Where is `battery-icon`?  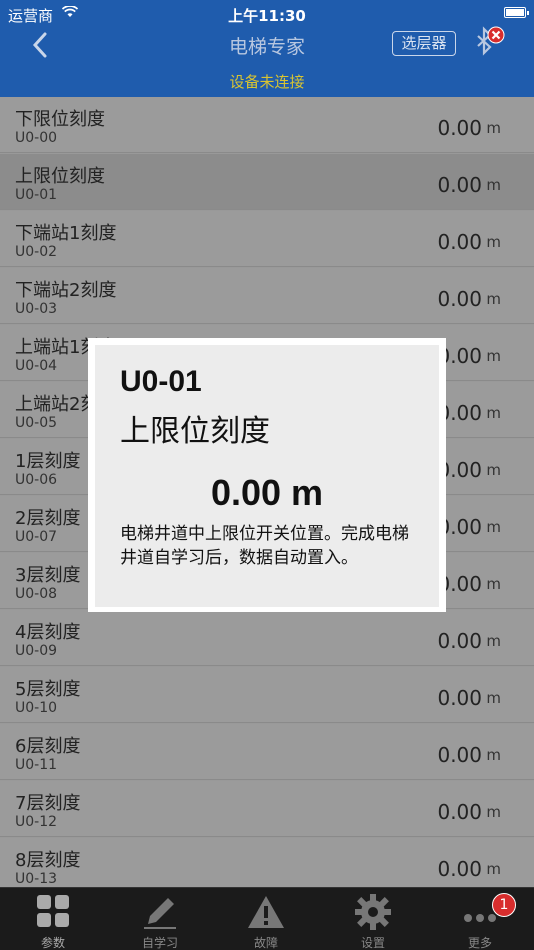 battery-icon is located at coordinates (516, 12).